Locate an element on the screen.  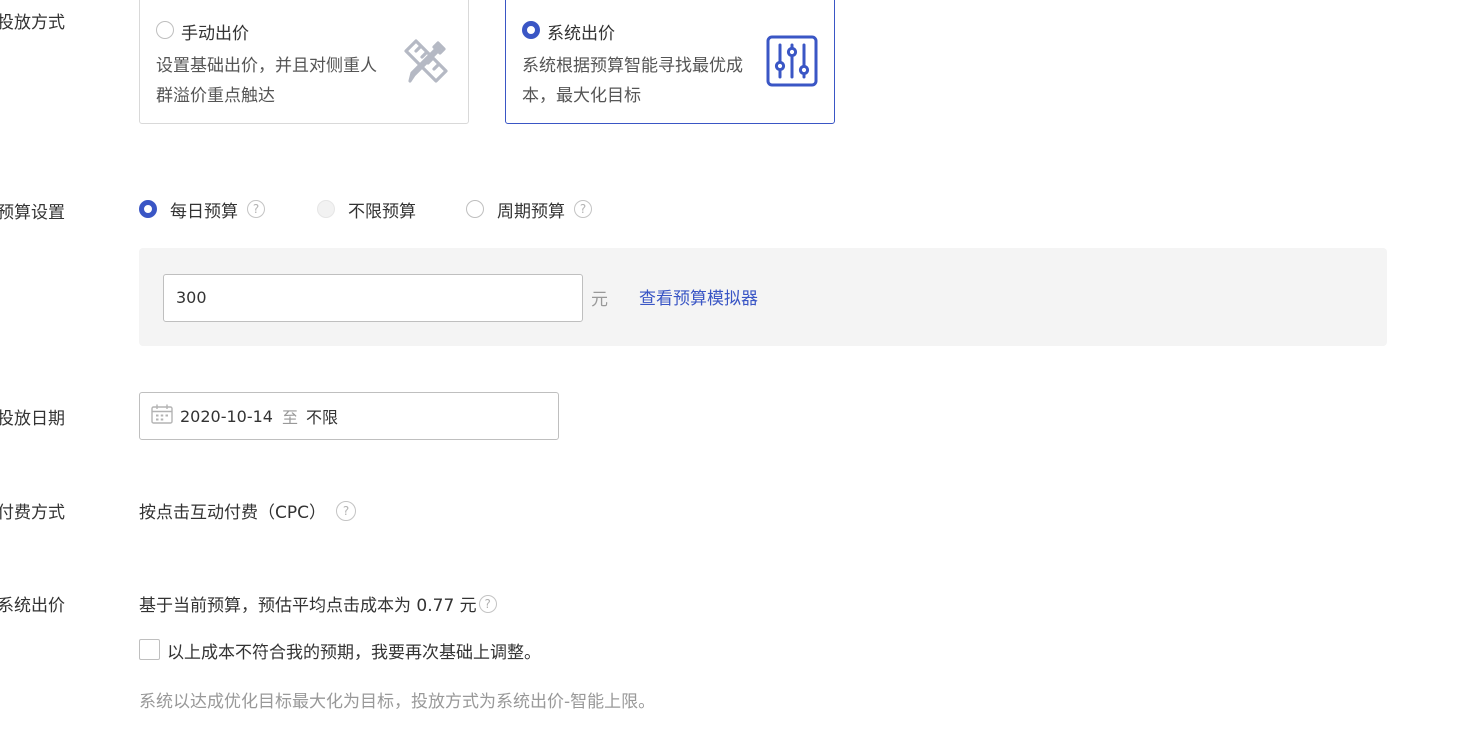
period-budget-radio is located at coordinates (475, 209).